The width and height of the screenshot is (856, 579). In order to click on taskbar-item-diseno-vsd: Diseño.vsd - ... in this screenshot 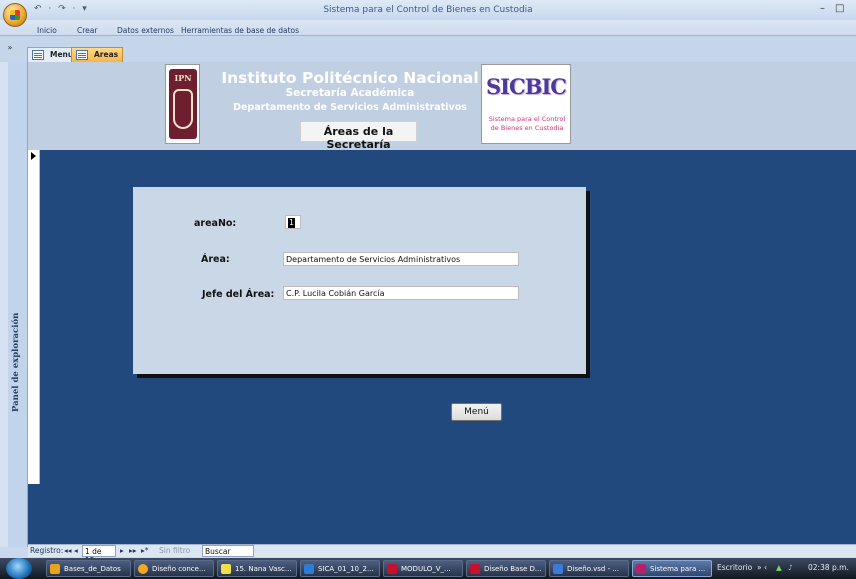, I will do `click(589, 568)`.